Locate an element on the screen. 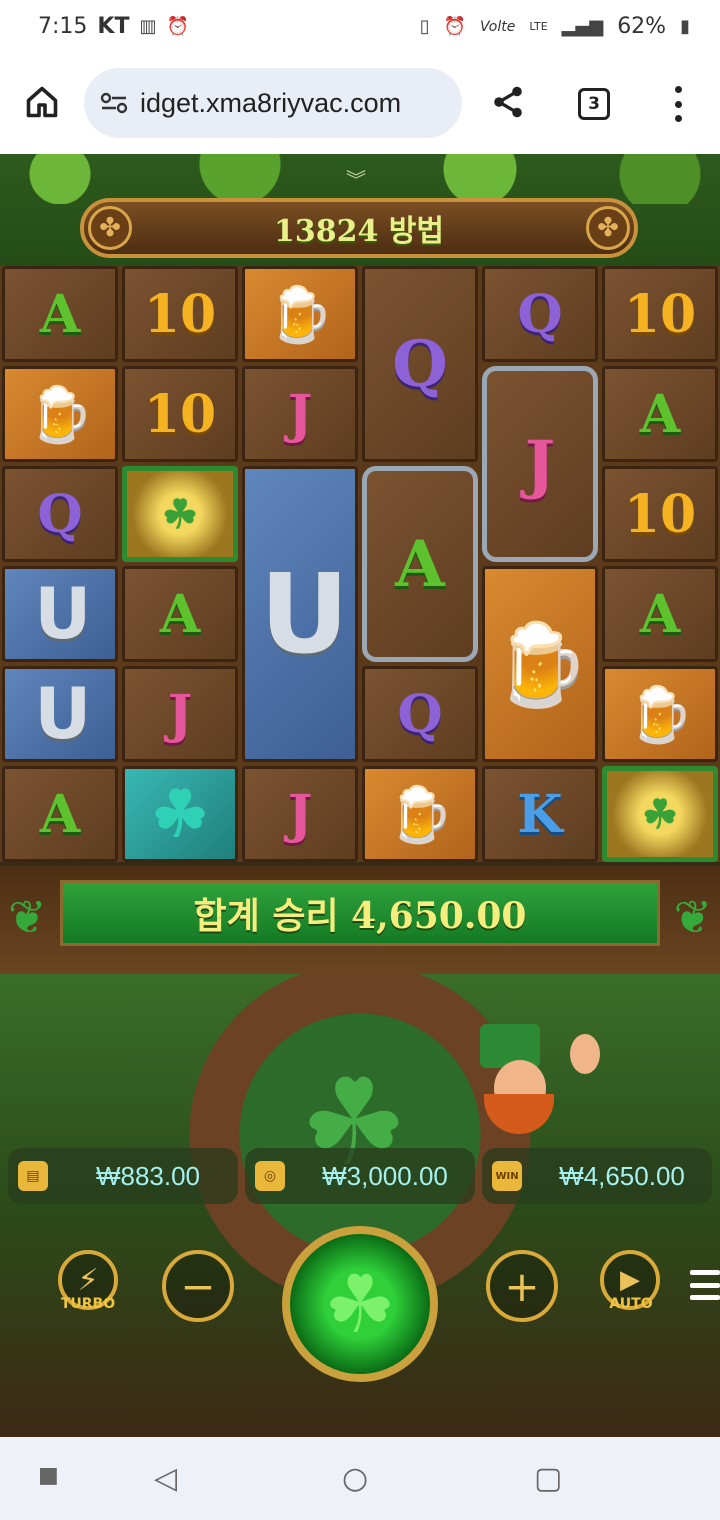 This screenshot has height=1520, width=720. increase-bet-button: + is located at coordinates (522, 1286).